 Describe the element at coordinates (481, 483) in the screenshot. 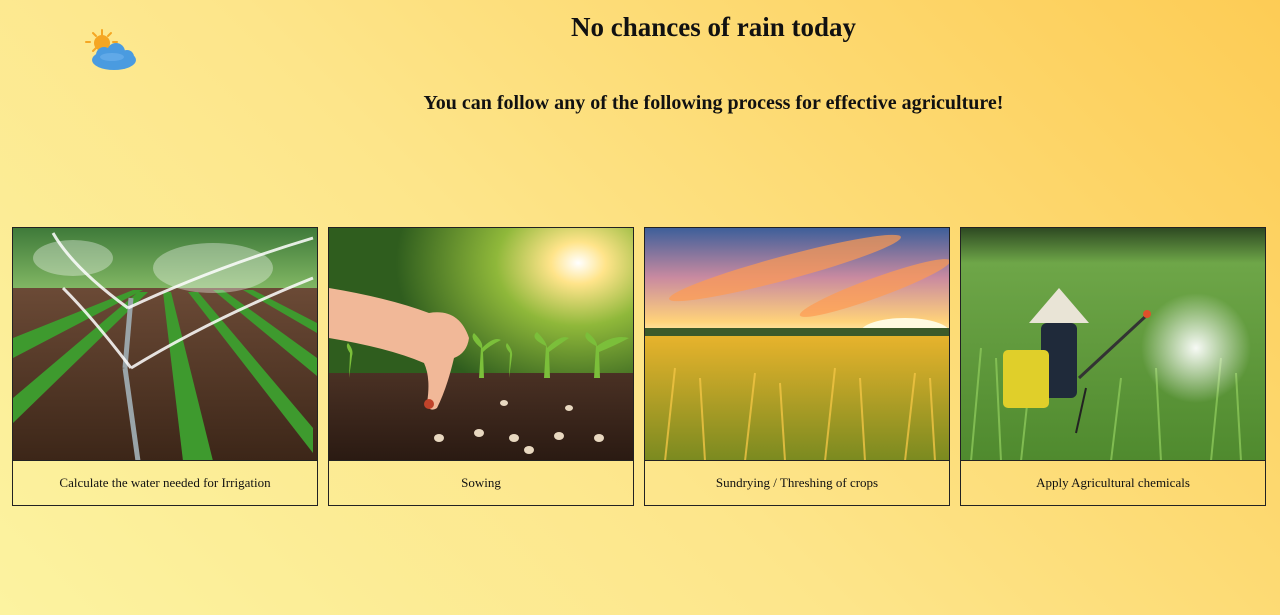

I see `card-caption: Sowing` at that location.